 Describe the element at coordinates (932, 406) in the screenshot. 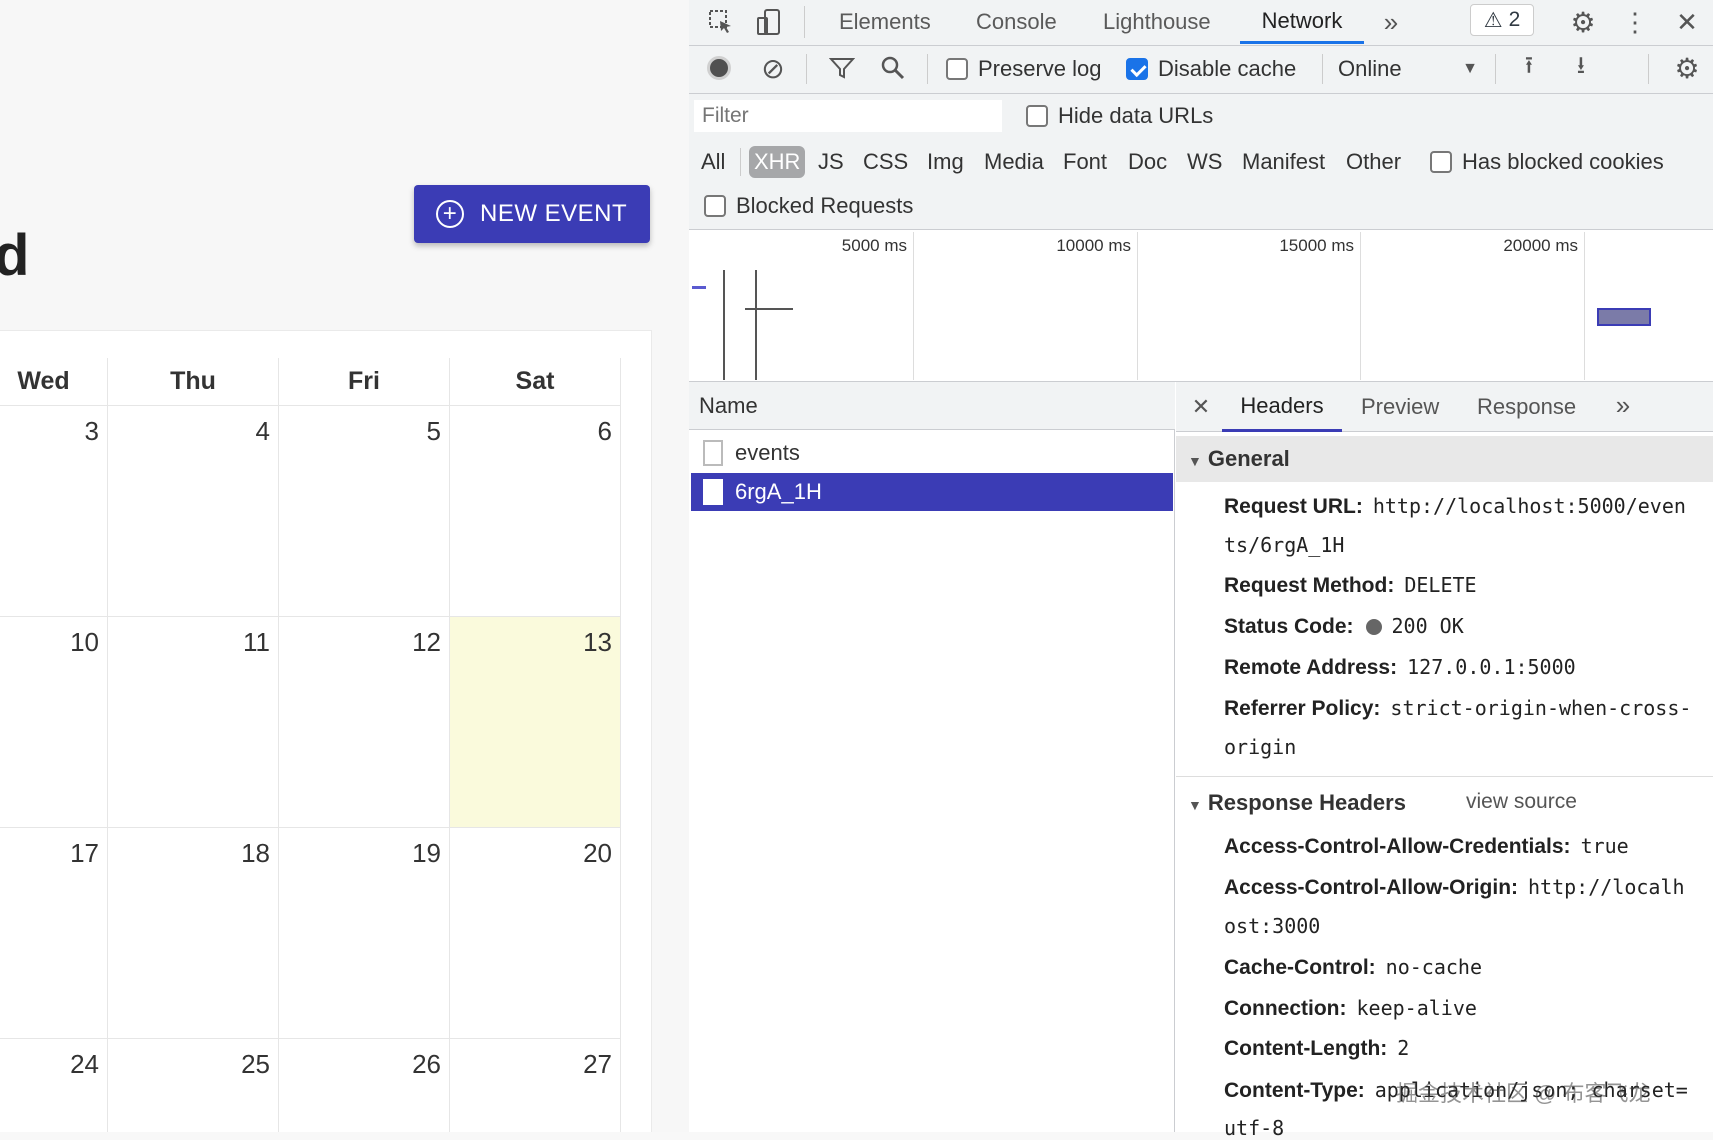

I see `name-column-header: Name` at that location.